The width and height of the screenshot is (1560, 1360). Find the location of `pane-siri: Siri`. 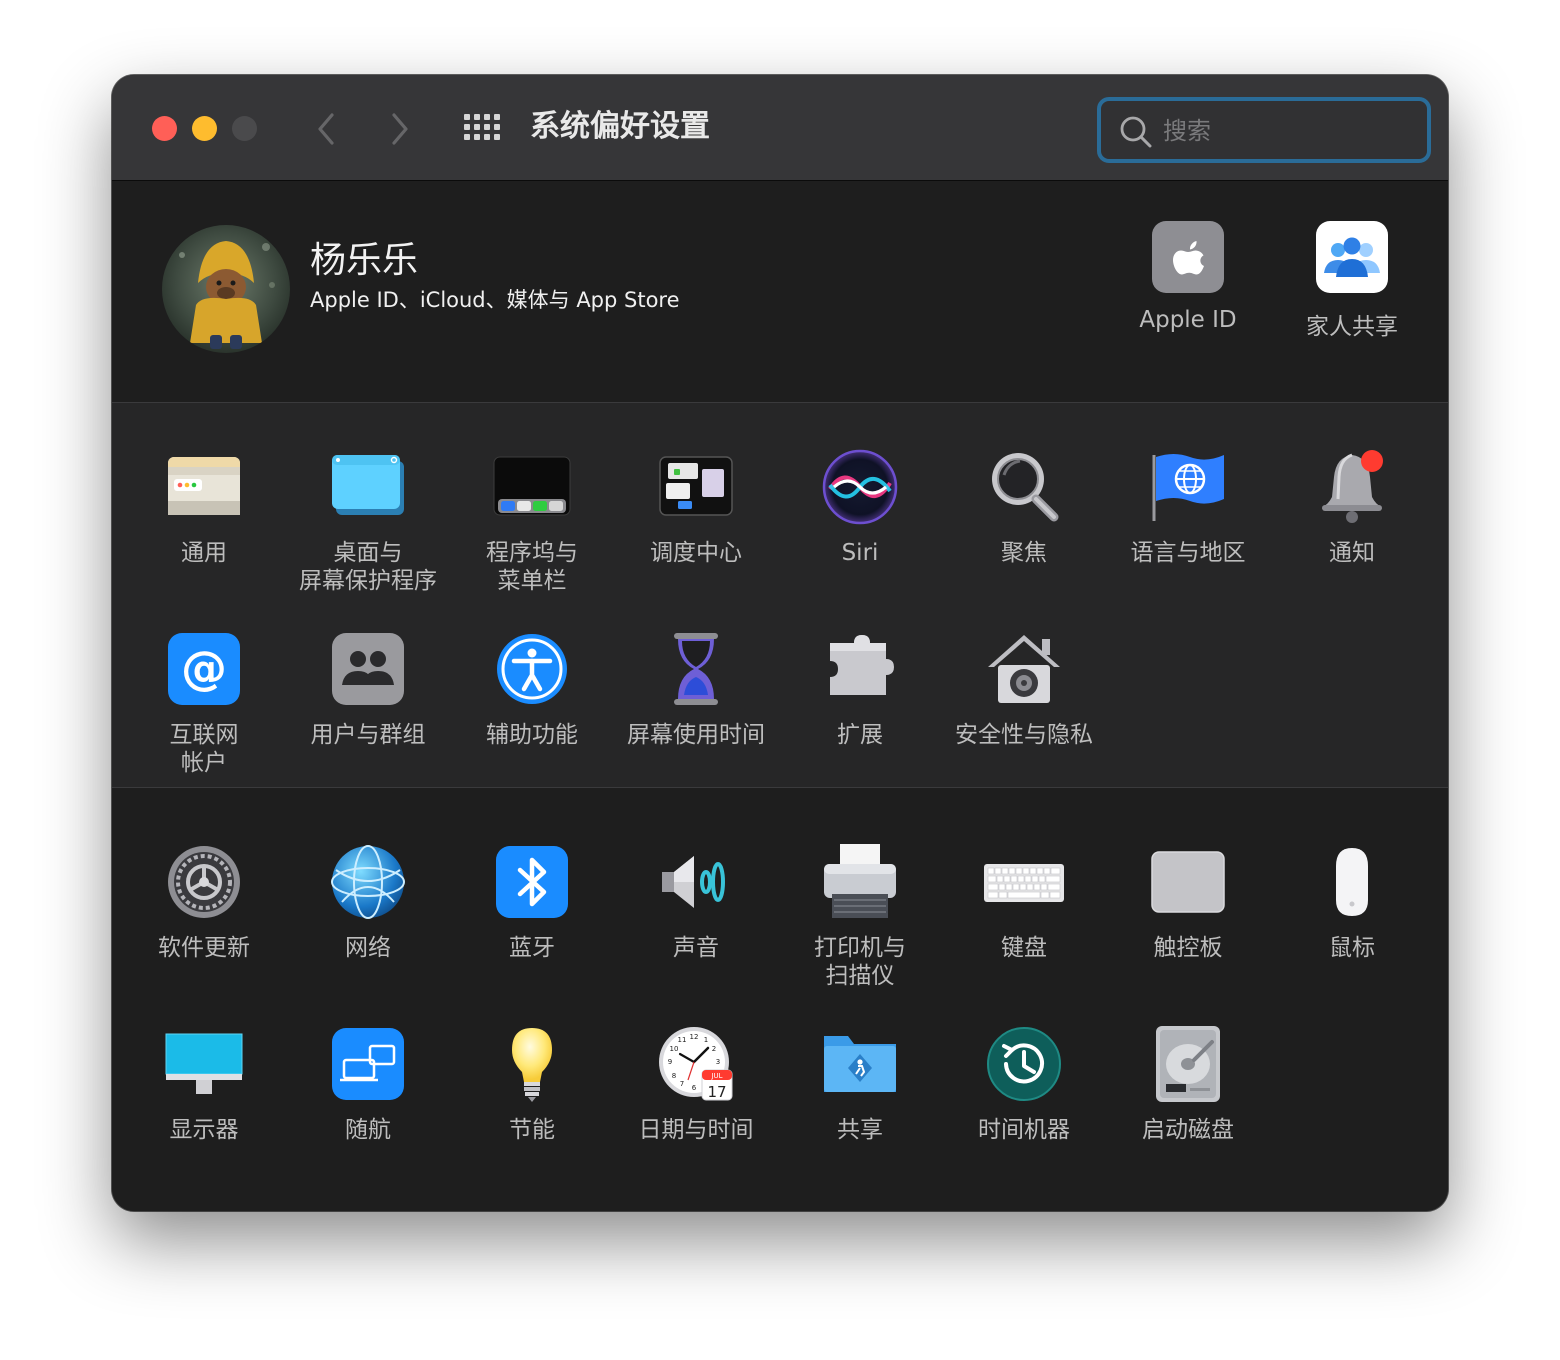

pane-siri: Siri is located at coordinates (860, 507).